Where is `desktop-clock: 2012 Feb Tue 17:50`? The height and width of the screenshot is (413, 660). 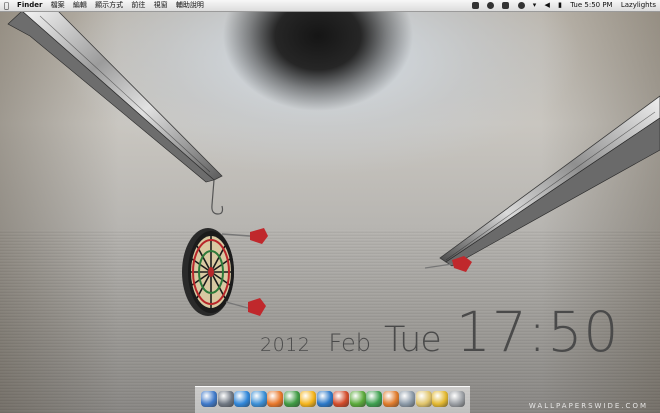 desktop-clock: 2012 Feb Tue 17:50 is located at coordinates (439, 332).